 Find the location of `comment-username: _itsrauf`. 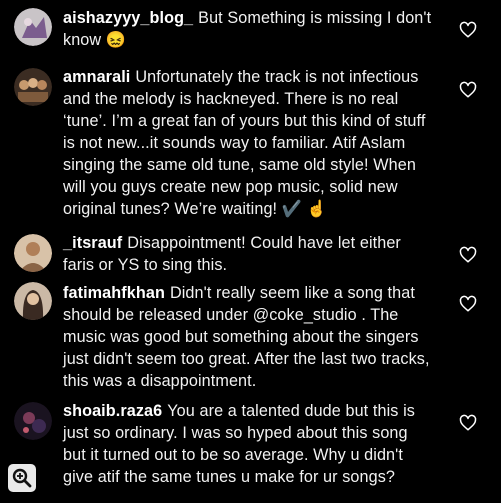

comment-username: _itsrauf is located at coordinates (92, 243).